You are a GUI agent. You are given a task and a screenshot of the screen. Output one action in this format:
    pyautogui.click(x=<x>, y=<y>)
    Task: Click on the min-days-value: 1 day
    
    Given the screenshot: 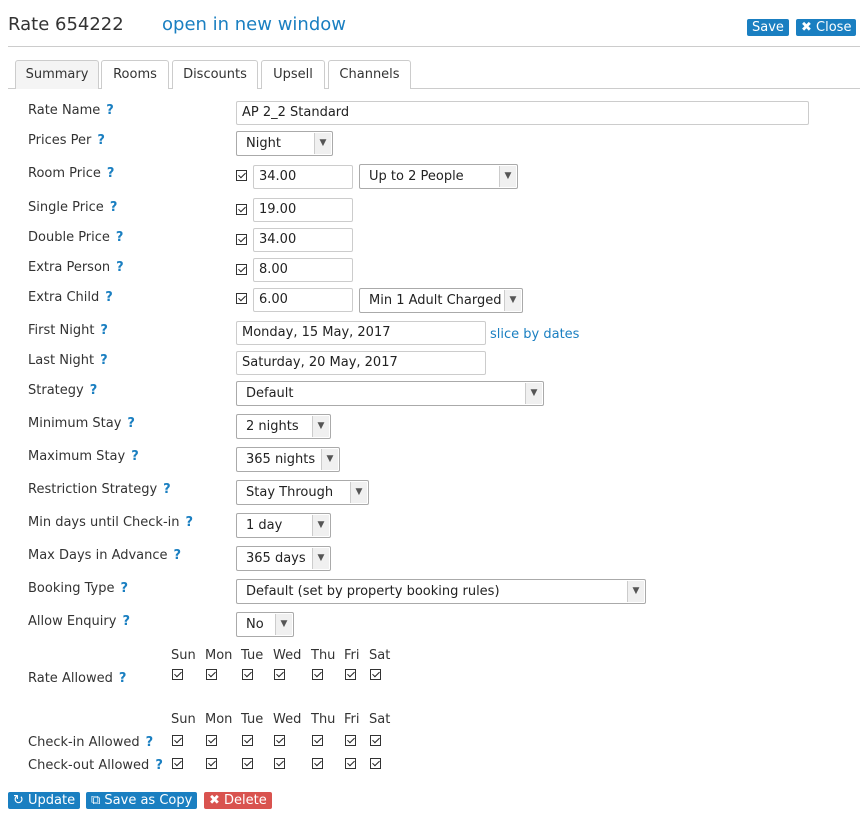 What is the action you would take?
    pyautogui.click(x=264, y=525)
    